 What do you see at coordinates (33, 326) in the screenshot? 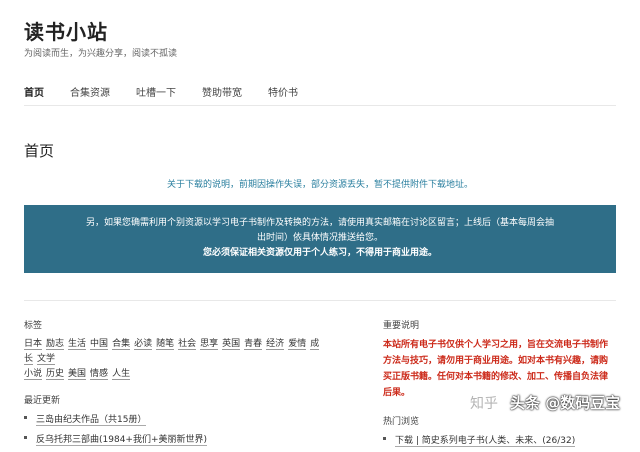
I see `tags-widget-title: 标签` at bounding box center [33, 326].